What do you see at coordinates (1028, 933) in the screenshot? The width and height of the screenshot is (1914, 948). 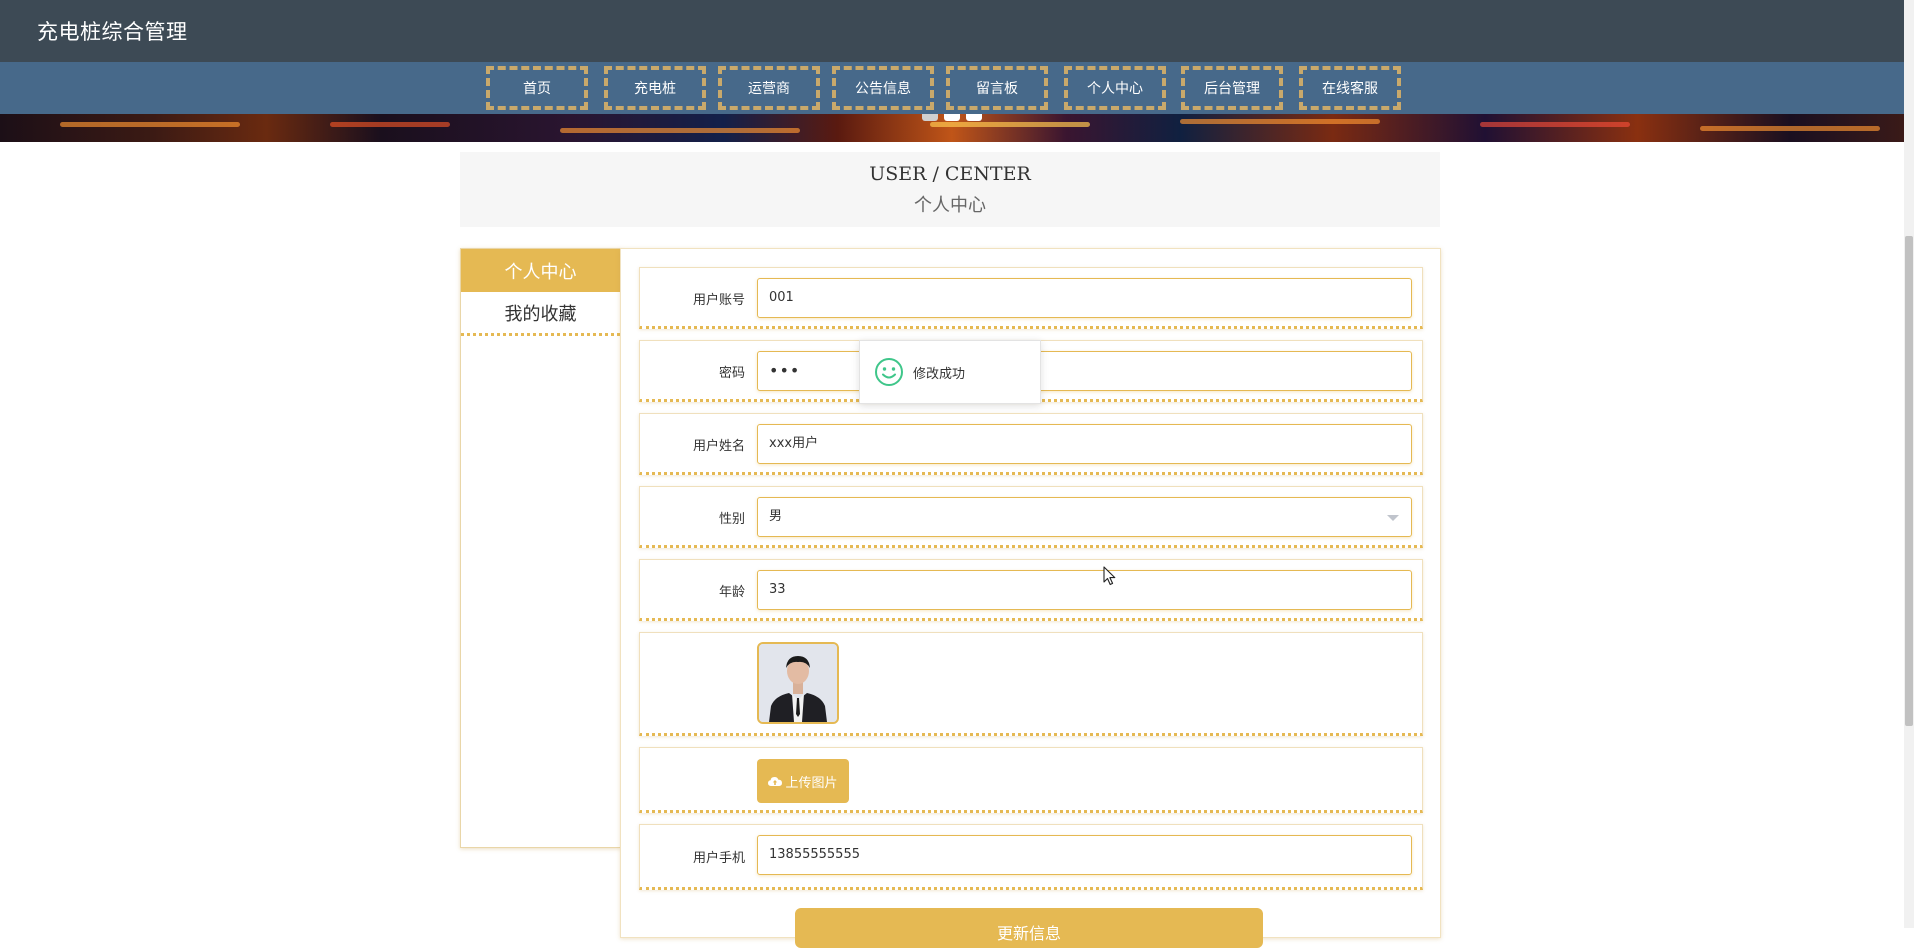 I see `update-button-label: 更新信息` at bounding box center [1028, 933].